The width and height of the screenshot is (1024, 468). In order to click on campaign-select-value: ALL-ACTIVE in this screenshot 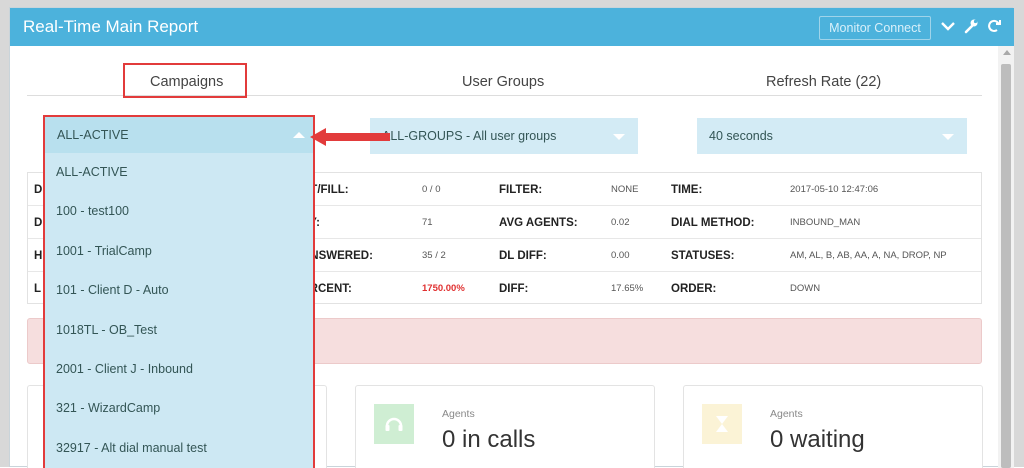, I will do `click(93, 135)`.